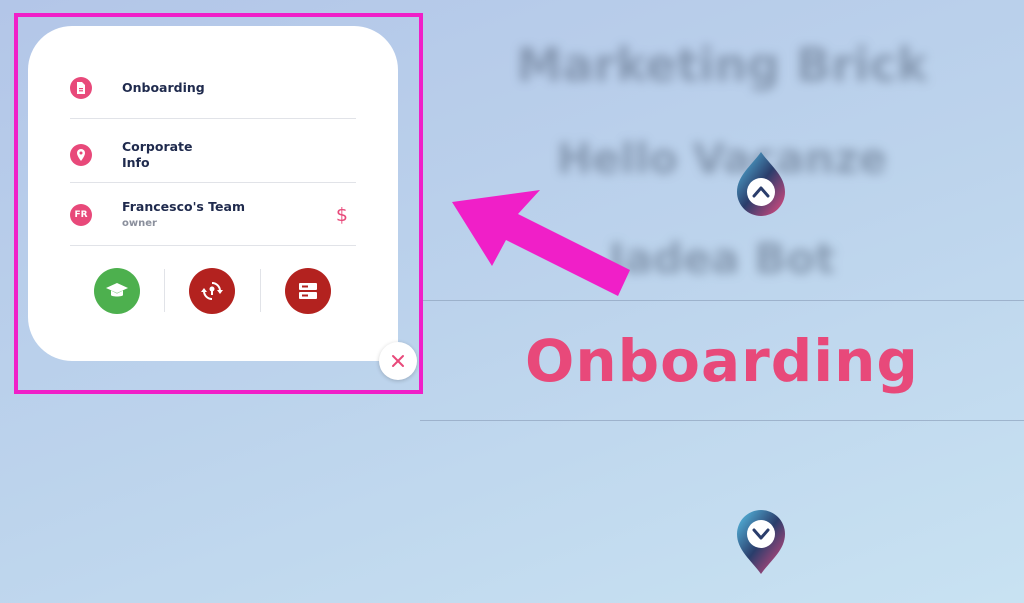 The image size is (1024, 603). Describe the element at coordinates (541, 243) in the screenshot. I see `pointer-arrow-icon` at that location.